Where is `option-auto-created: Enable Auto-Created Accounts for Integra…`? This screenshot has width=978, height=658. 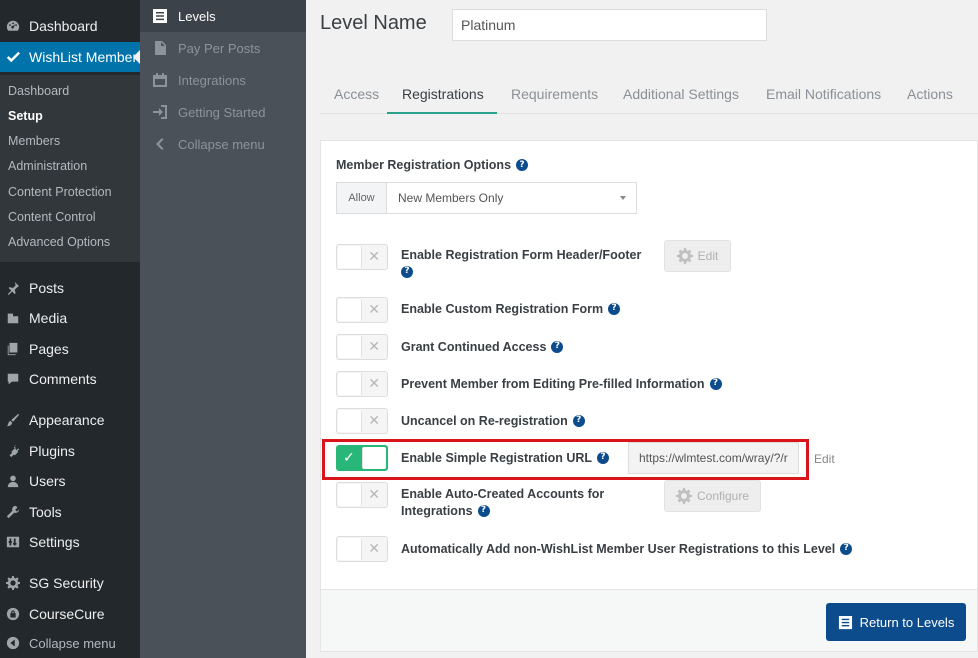 option-auto-created: Enable Auto-Created Accounts for Integra… is located at coordinates (502, 503).